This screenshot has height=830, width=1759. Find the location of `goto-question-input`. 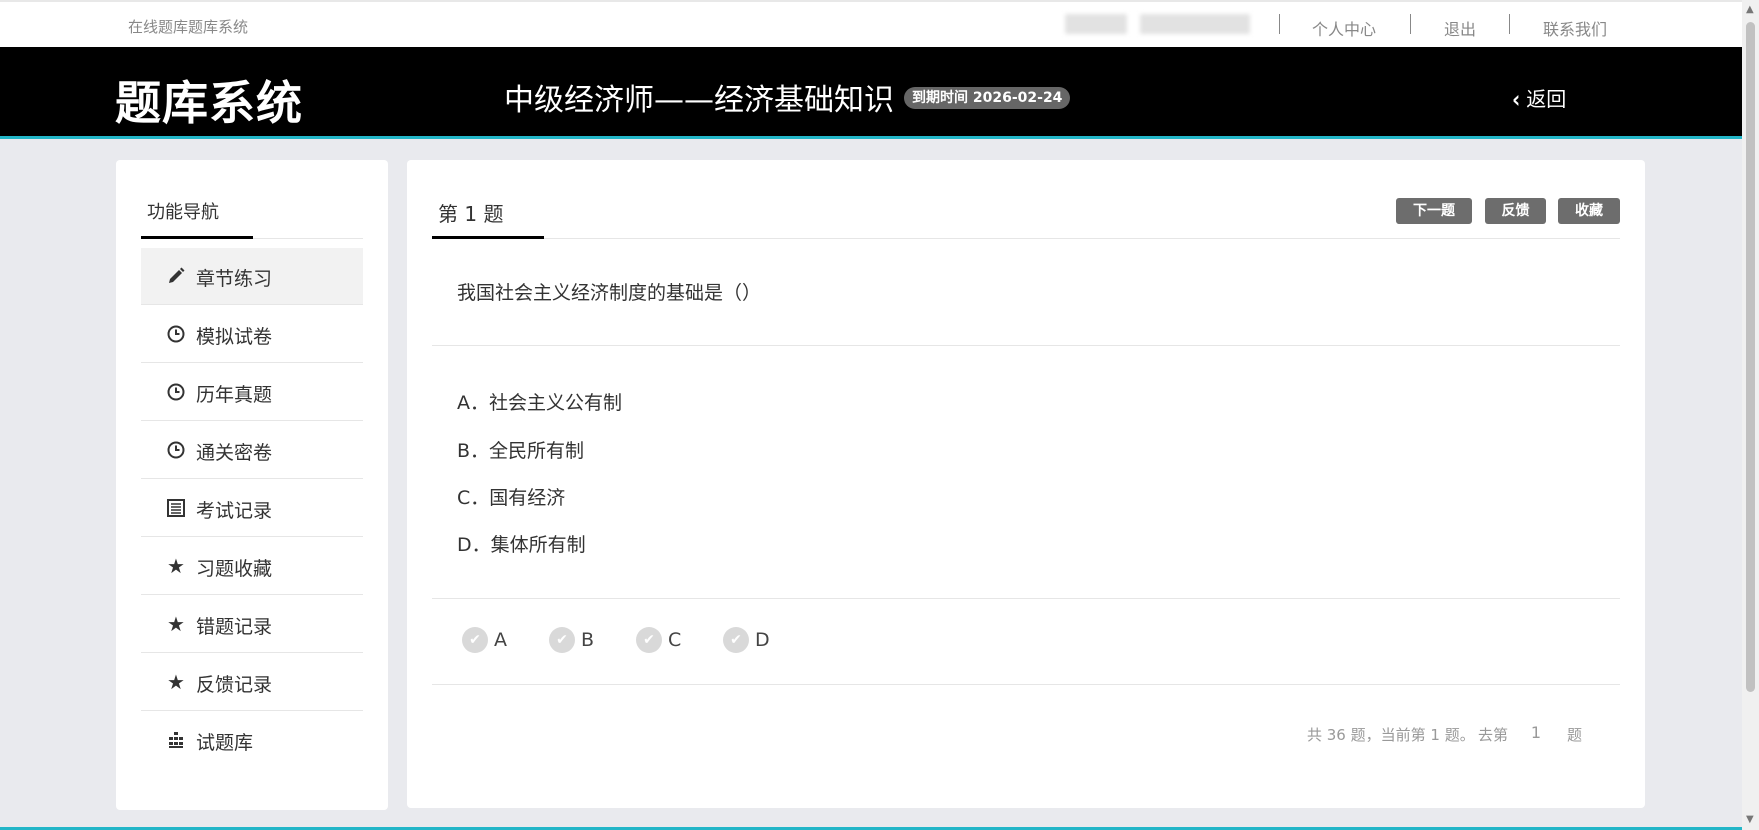

goto-question-input is located at coordinates (1536, 732).